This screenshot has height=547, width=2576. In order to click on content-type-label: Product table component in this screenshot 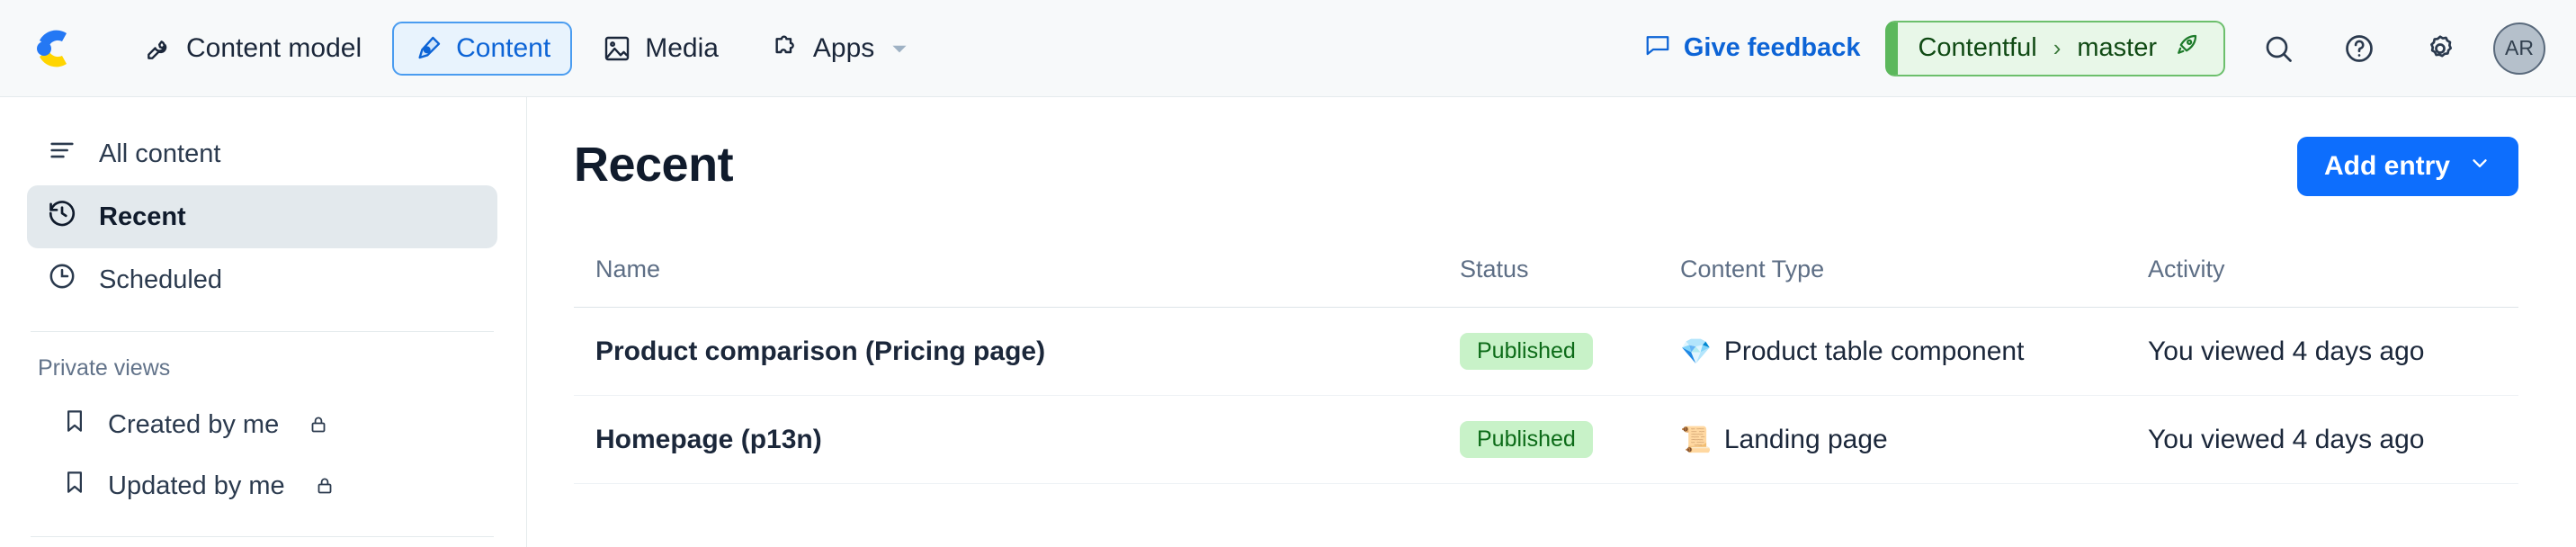, I will do `click(1874, 351)`.